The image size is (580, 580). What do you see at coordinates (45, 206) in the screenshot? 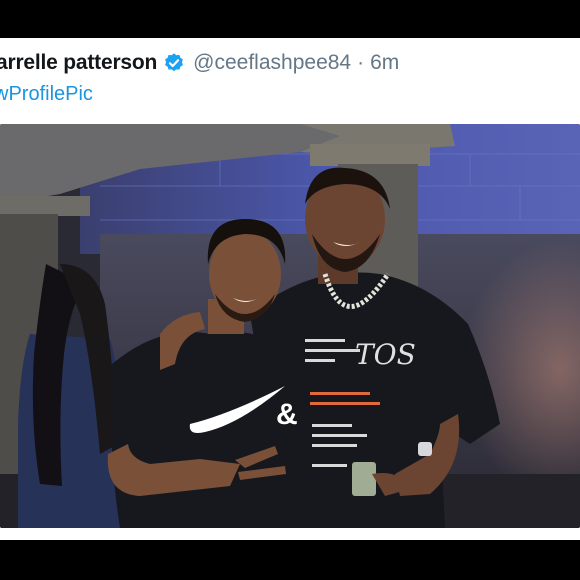
I see `left-column-capital` at bounding box center [45, 206].